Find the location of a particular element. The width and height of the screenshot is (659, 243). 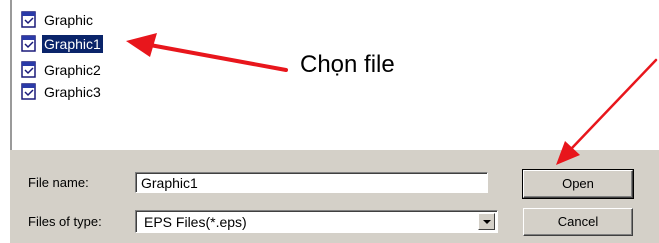

arrow-head is located at coordinates (141, 45).